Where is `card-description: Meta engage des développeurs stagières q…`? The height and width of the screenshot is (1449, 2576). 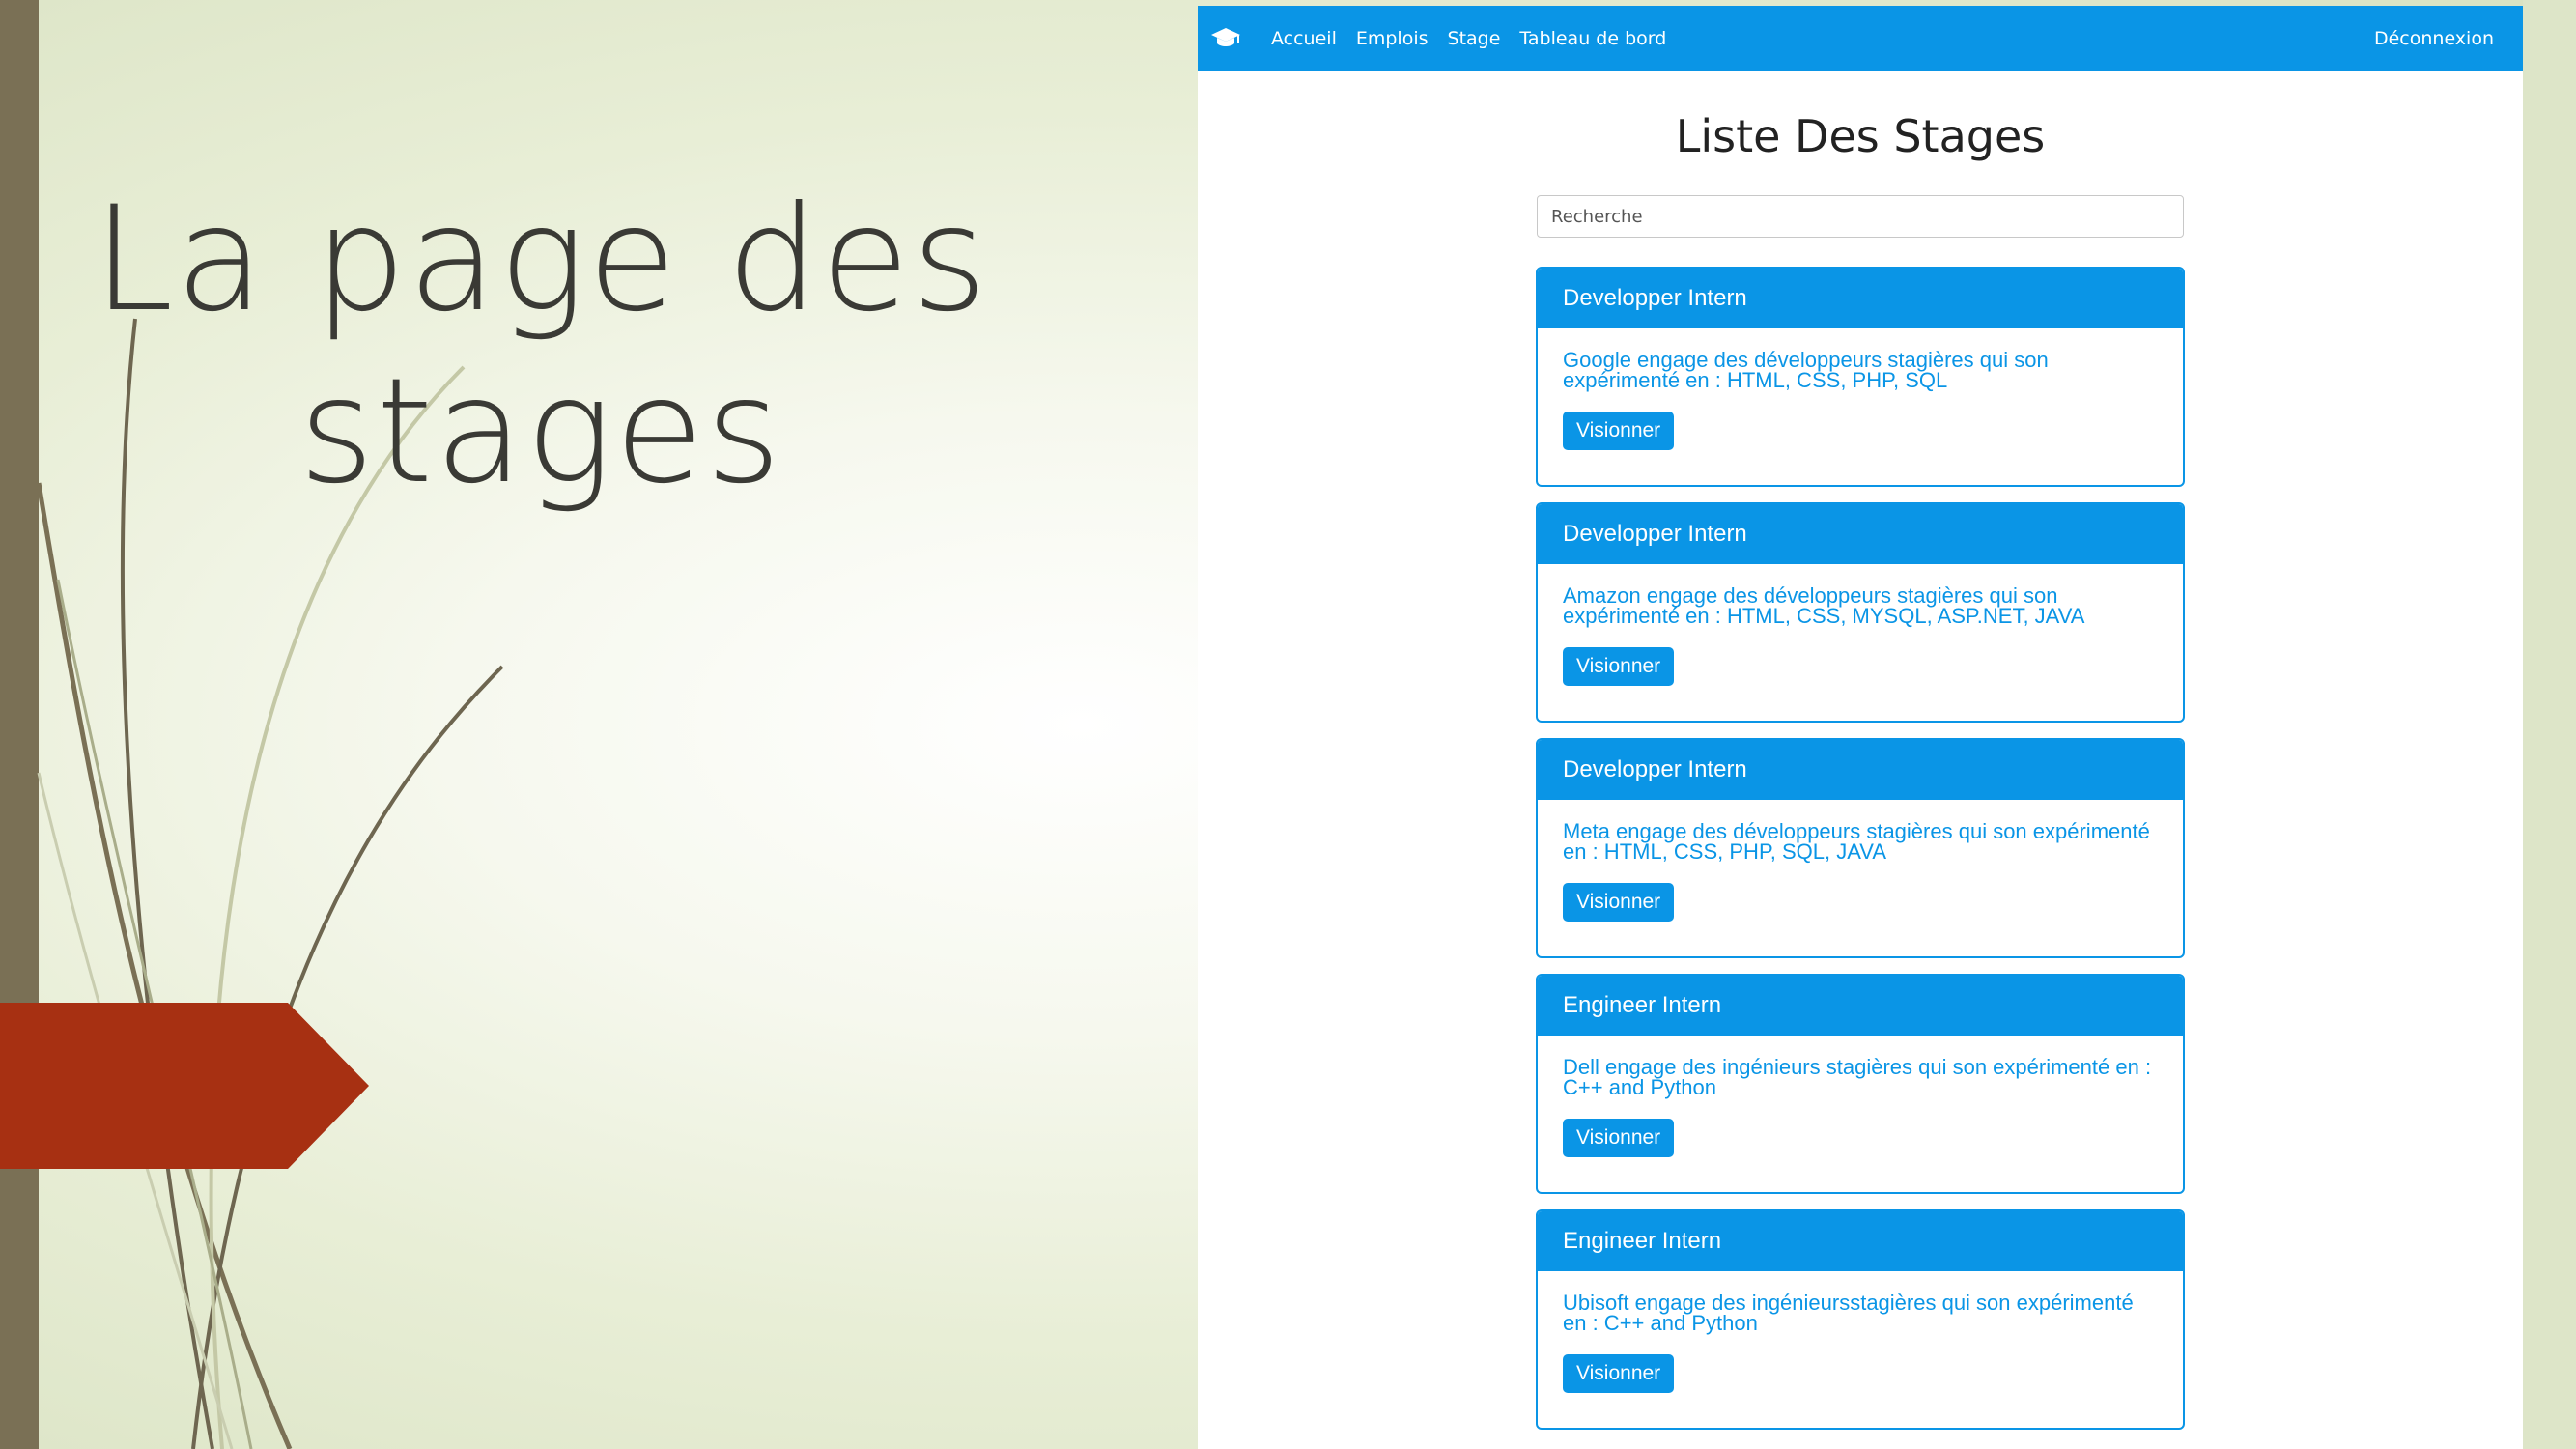 card-description: Meta engage des développeurs stagières q… is located at coordinates (1856, 841).